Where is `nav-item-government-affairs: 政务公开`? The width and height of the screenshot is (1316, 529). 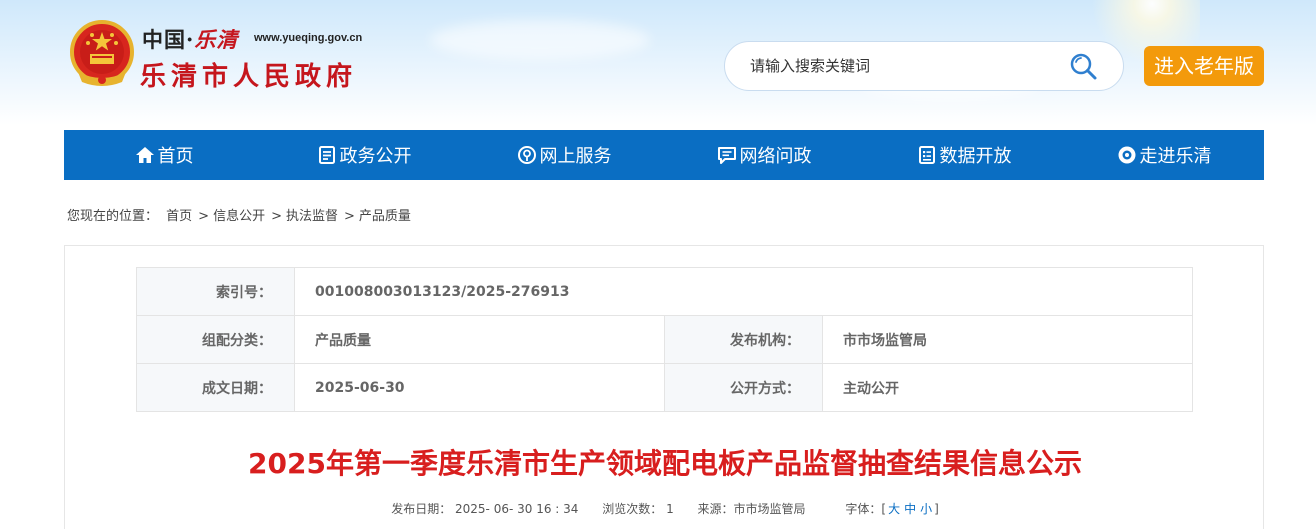 nav-item-government-affairs: 政务公开 is located at coordinates (364, 155).